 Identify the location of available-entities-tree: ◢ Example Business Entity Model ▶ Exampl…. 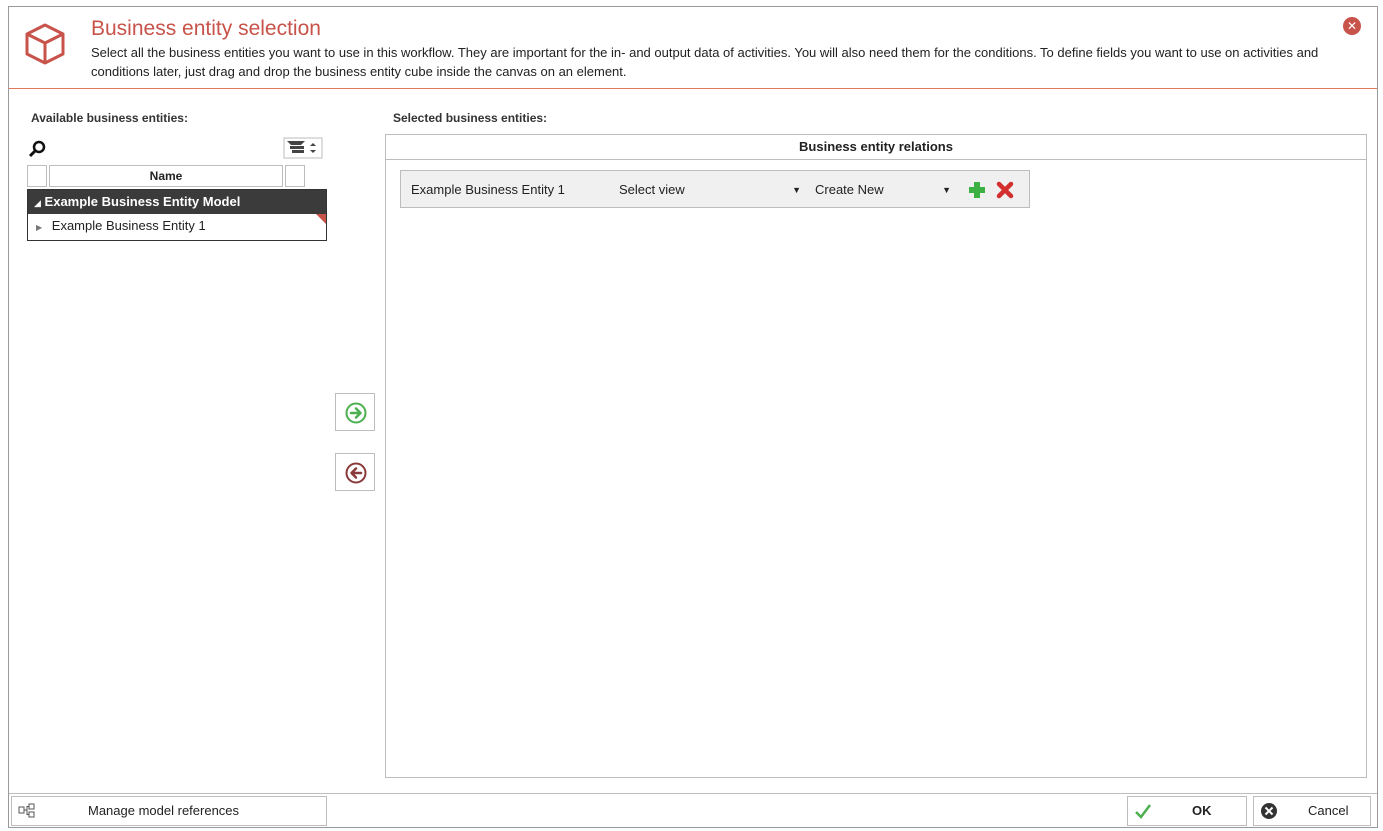
(177, 215).